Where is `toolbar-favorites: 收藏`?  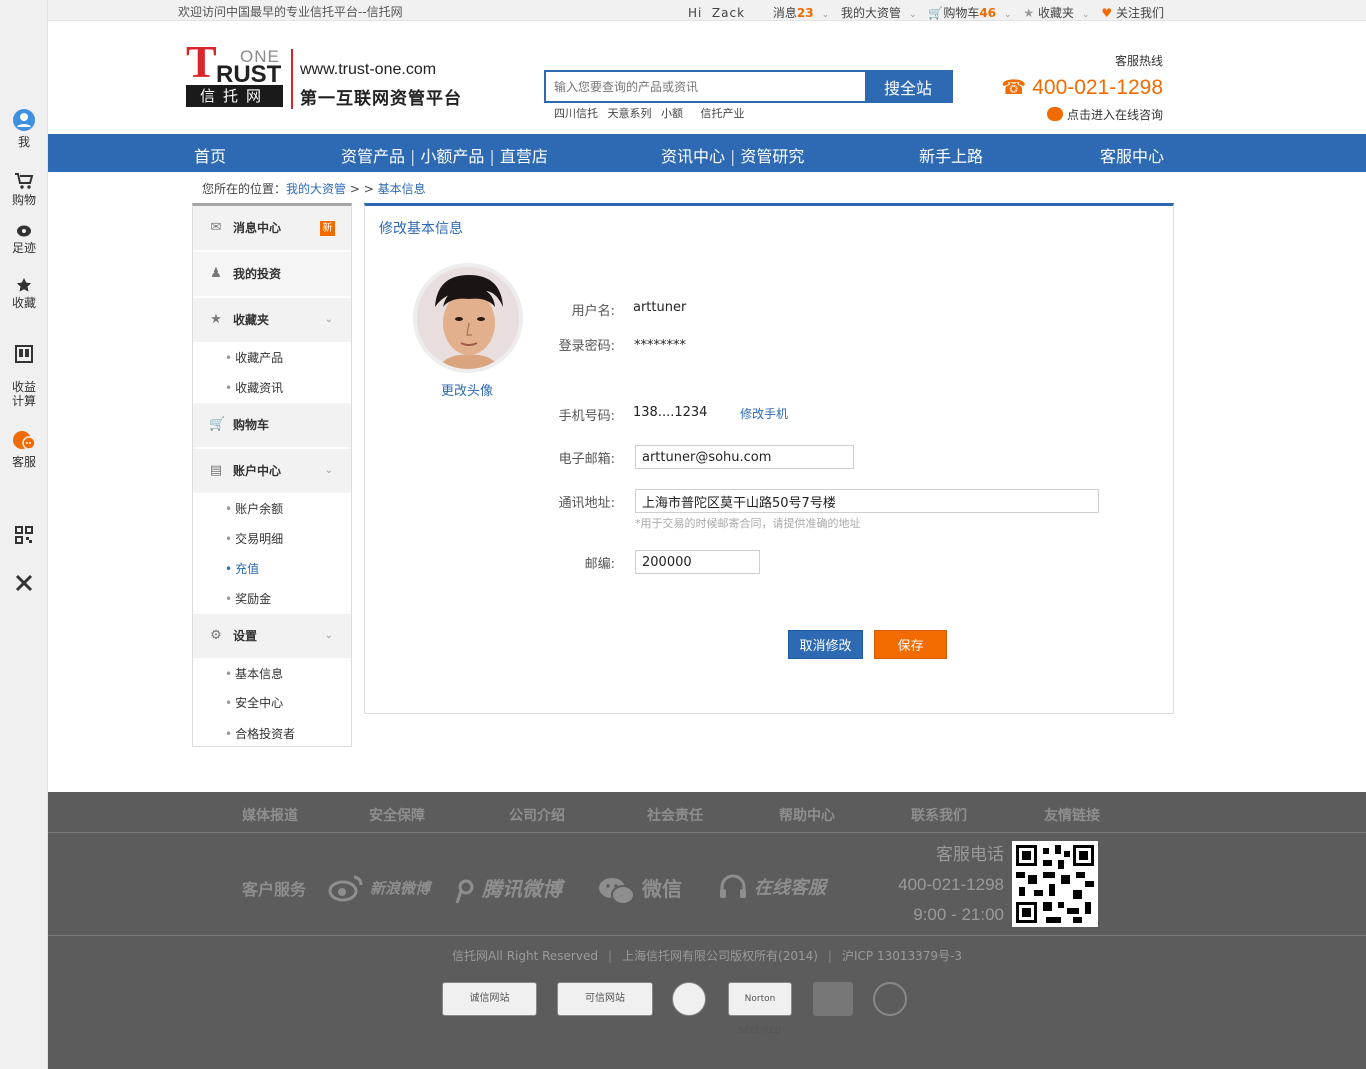
toolbar-favorites: 收藏 is located at coordinates (24, 293).